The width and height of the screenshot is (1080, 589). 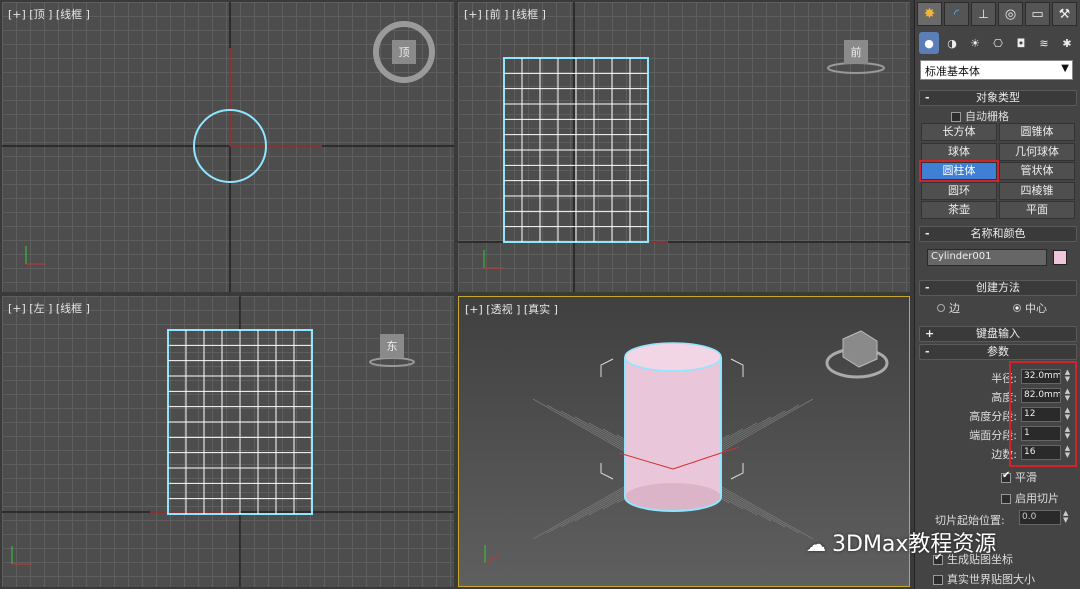 What do you see at coordinates (856, 52) in the screenshot?
I see `viewcube-front: 前` at bounding box center [856, 52].